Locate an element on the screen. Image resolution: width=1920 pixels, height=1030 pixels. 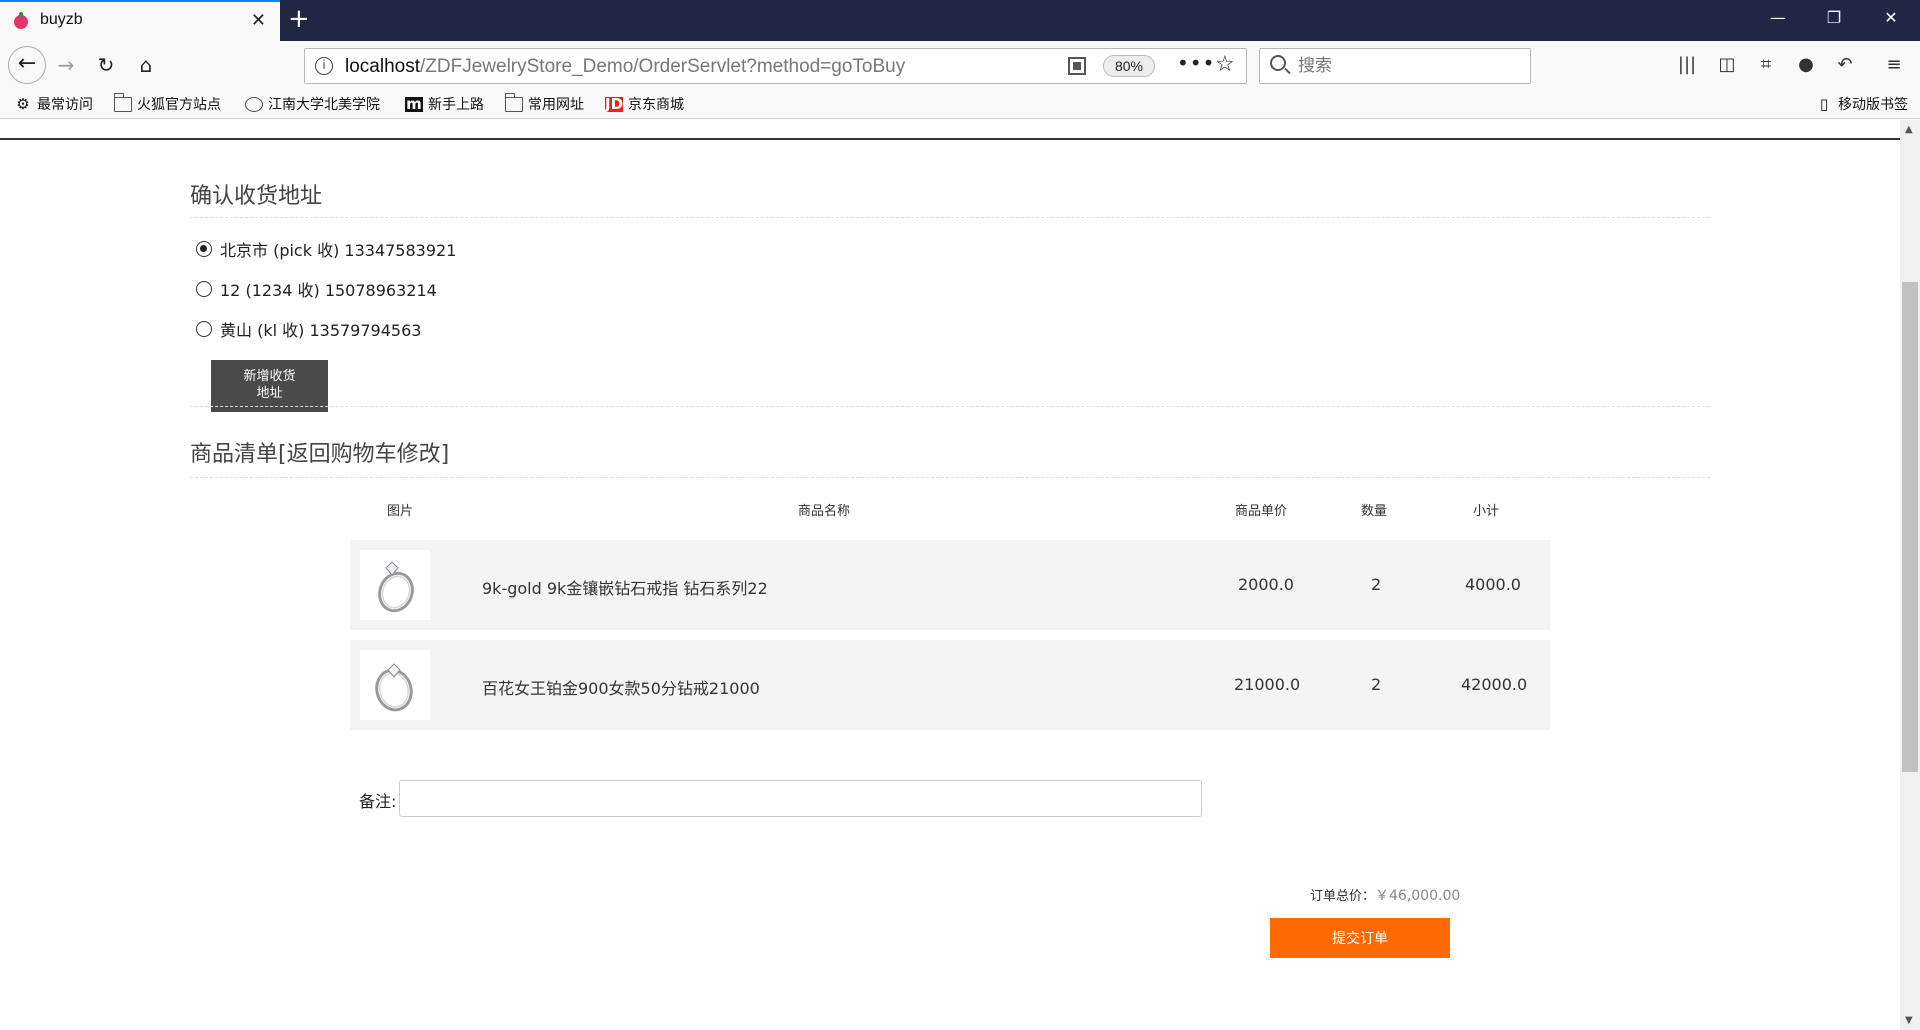
forward-button: → is located at coordinates (66, 65).